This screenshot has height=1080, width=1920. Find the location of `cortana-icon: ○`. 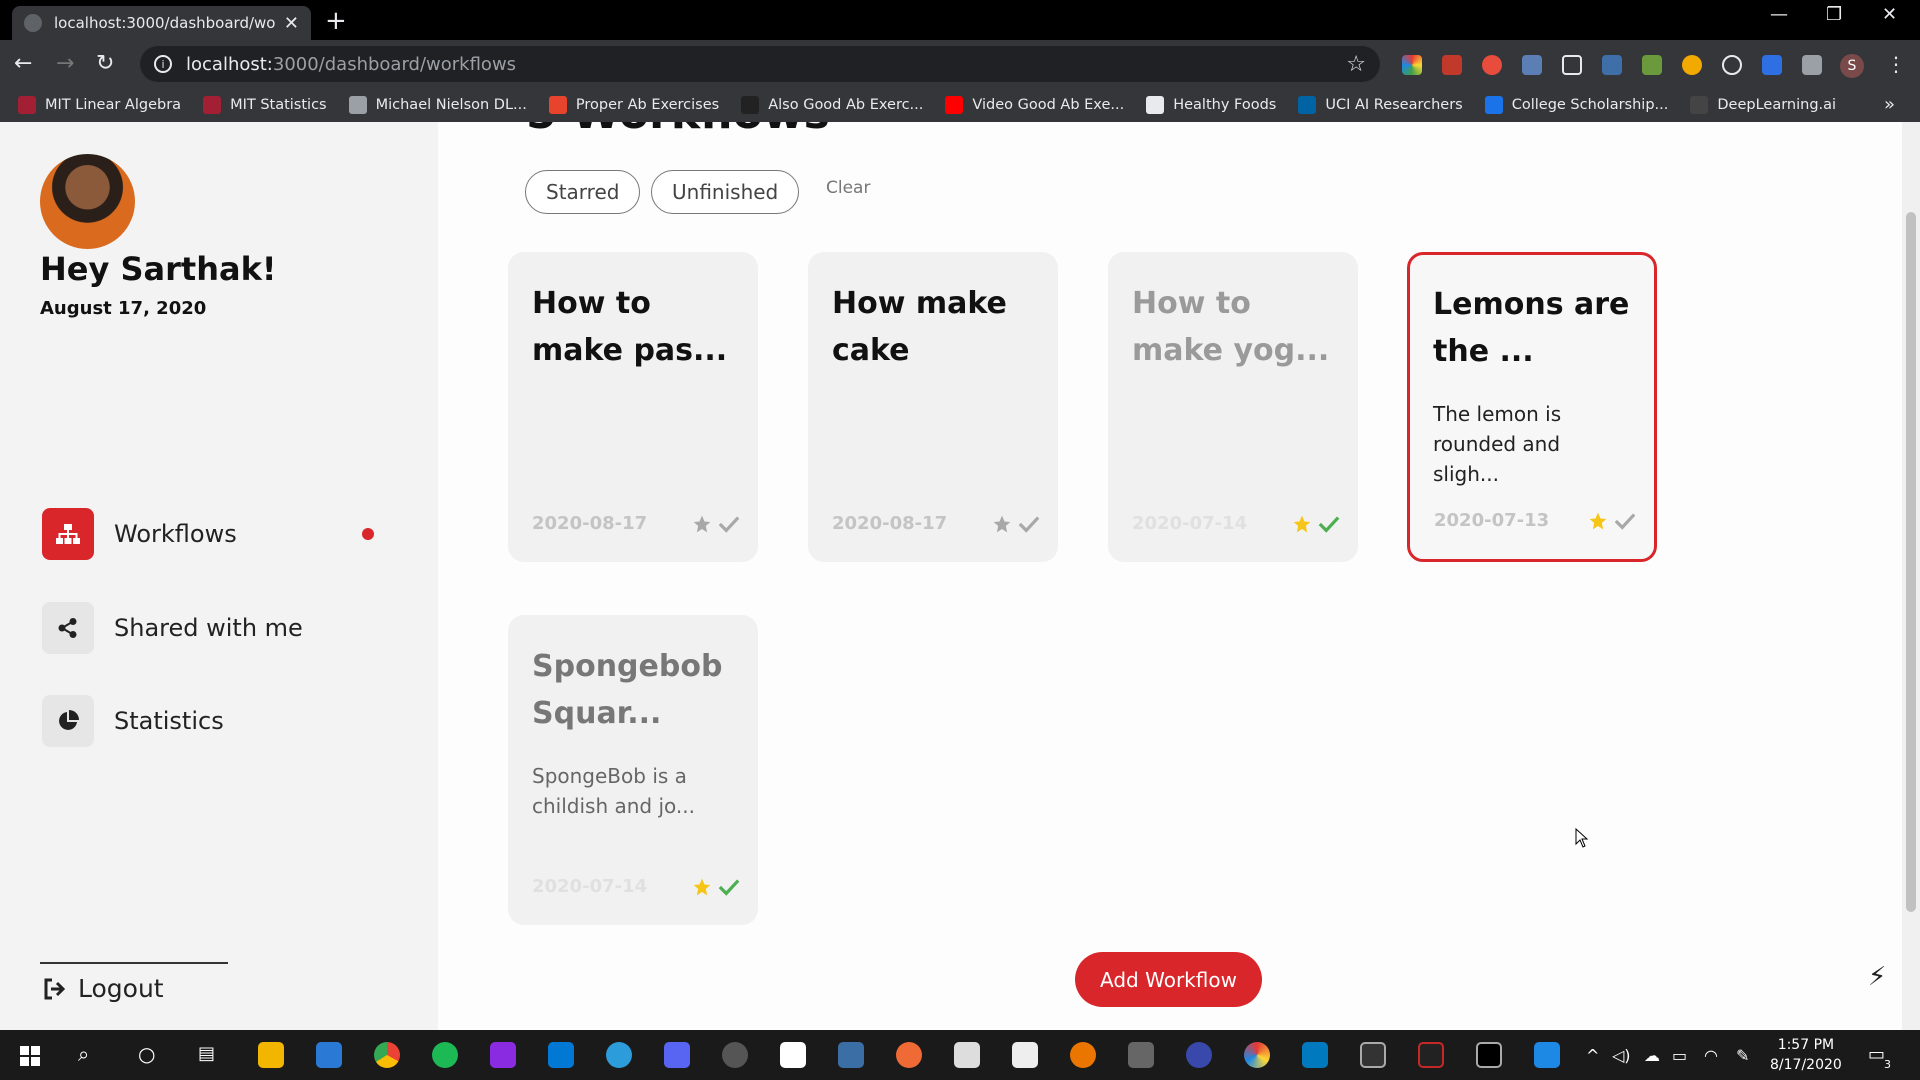

cortana-icon: ○ is located at coordinates (146, 1054).